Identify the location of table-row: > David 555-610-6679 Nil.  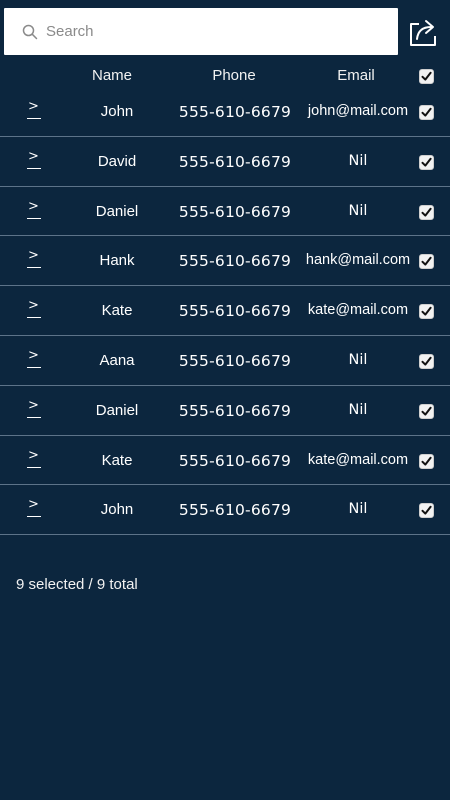
(225, 162).